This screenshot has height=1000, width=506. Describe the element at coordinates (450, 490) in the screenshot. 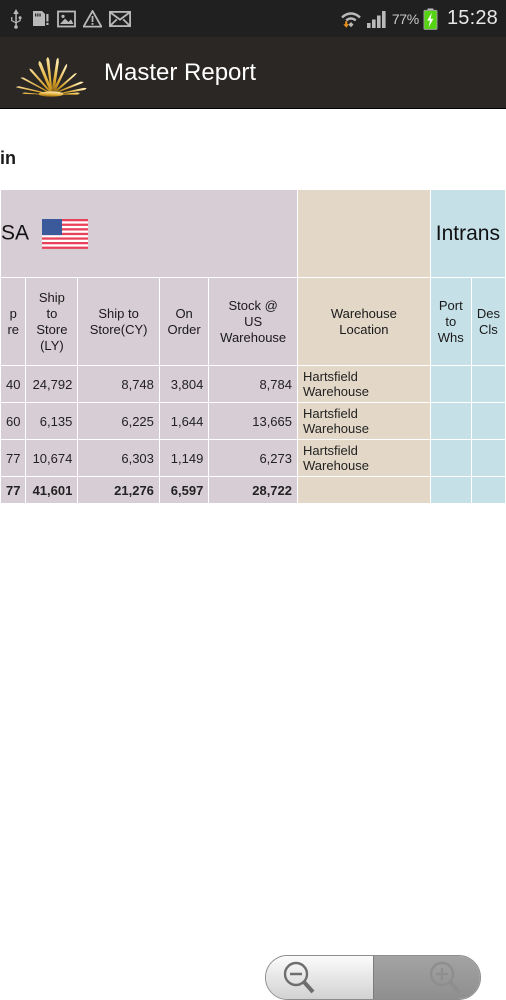

I see `total-port-to-whs` at that location.